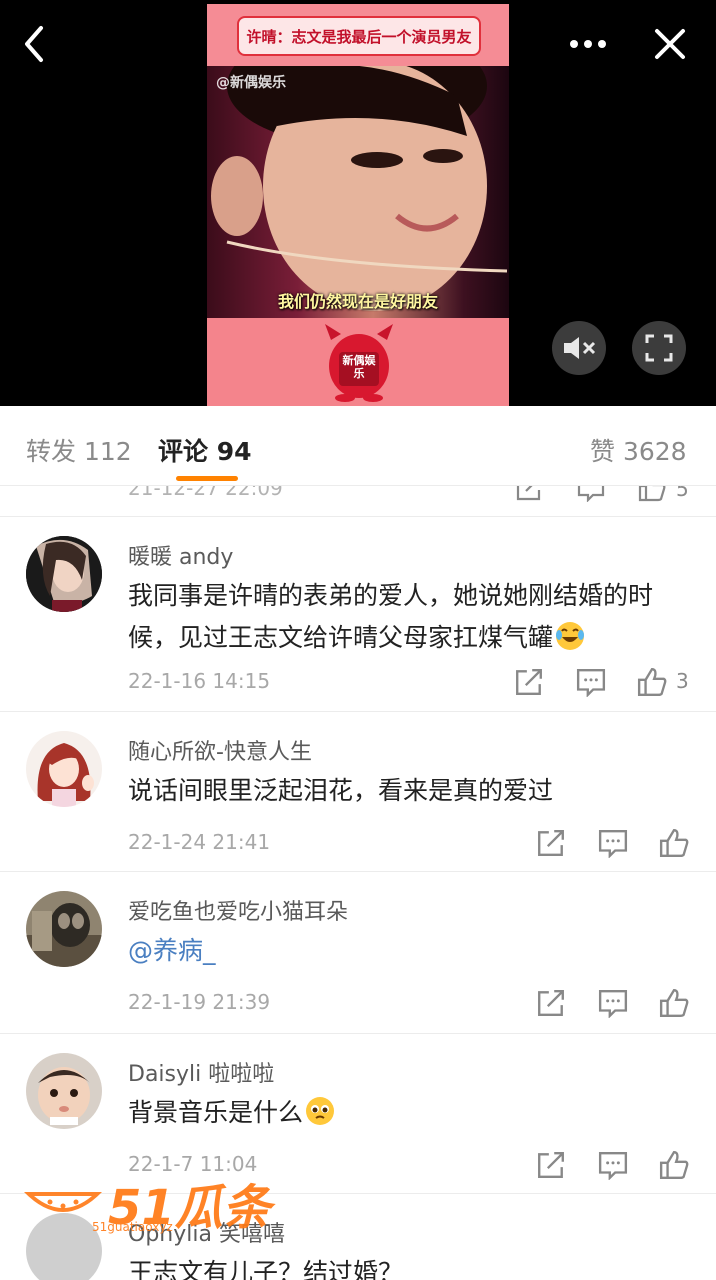 The width and height of the screenshot is (716, 1280). I want to click on fullscreen-icon, so click(659, 348).